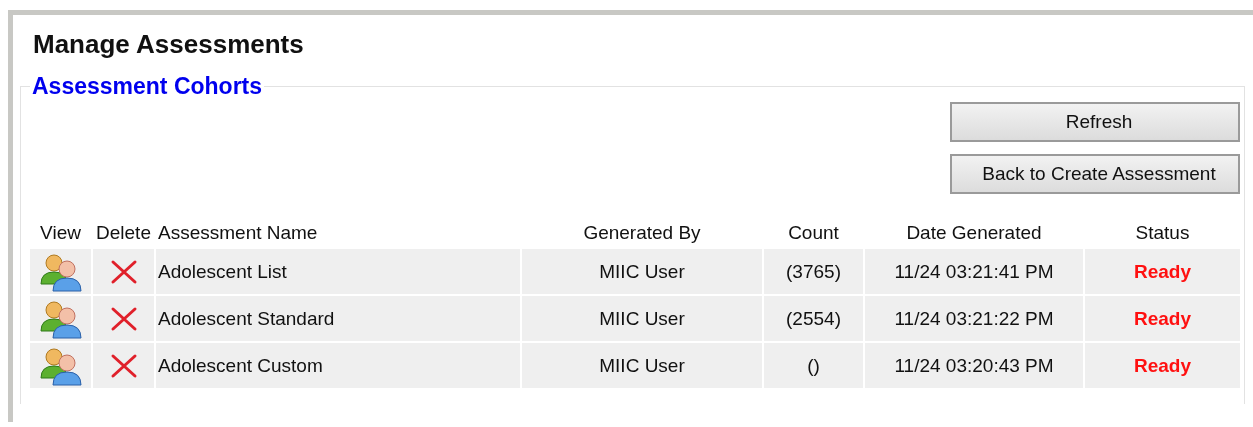  I want to click on column-header: Date Generated, so click(974, 232).